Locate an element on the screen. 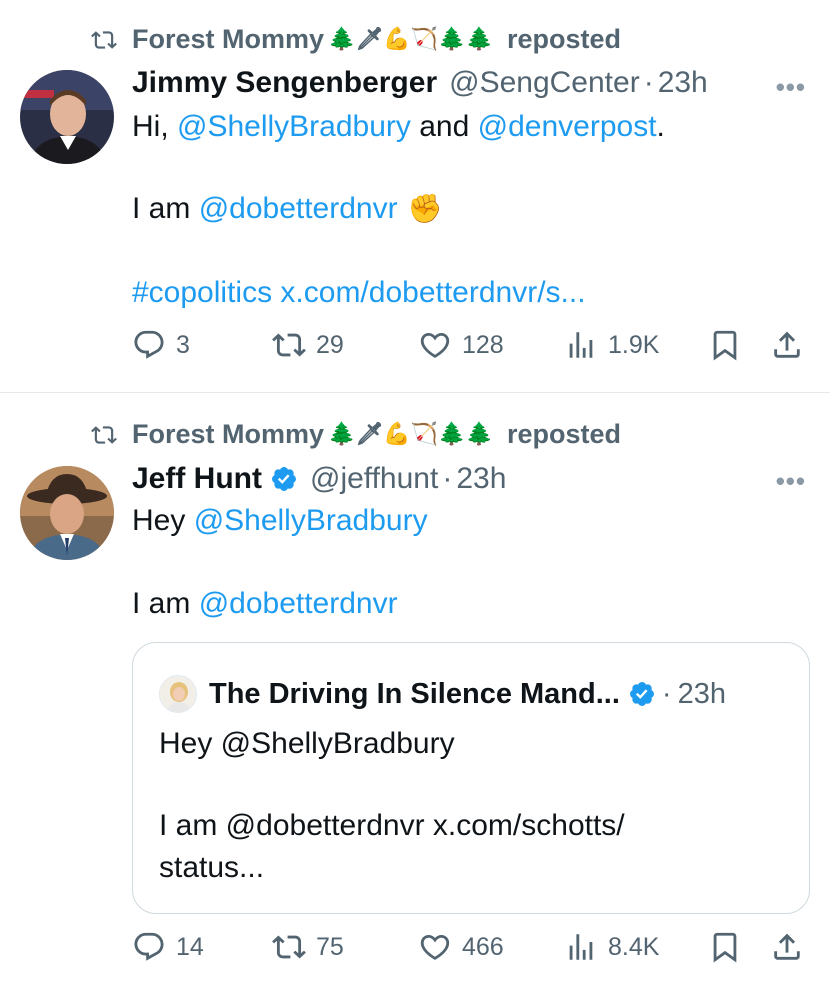 The width and height of the screenshot is (830, 1000). reply-button: 14 is located at coordinates (168, 947).